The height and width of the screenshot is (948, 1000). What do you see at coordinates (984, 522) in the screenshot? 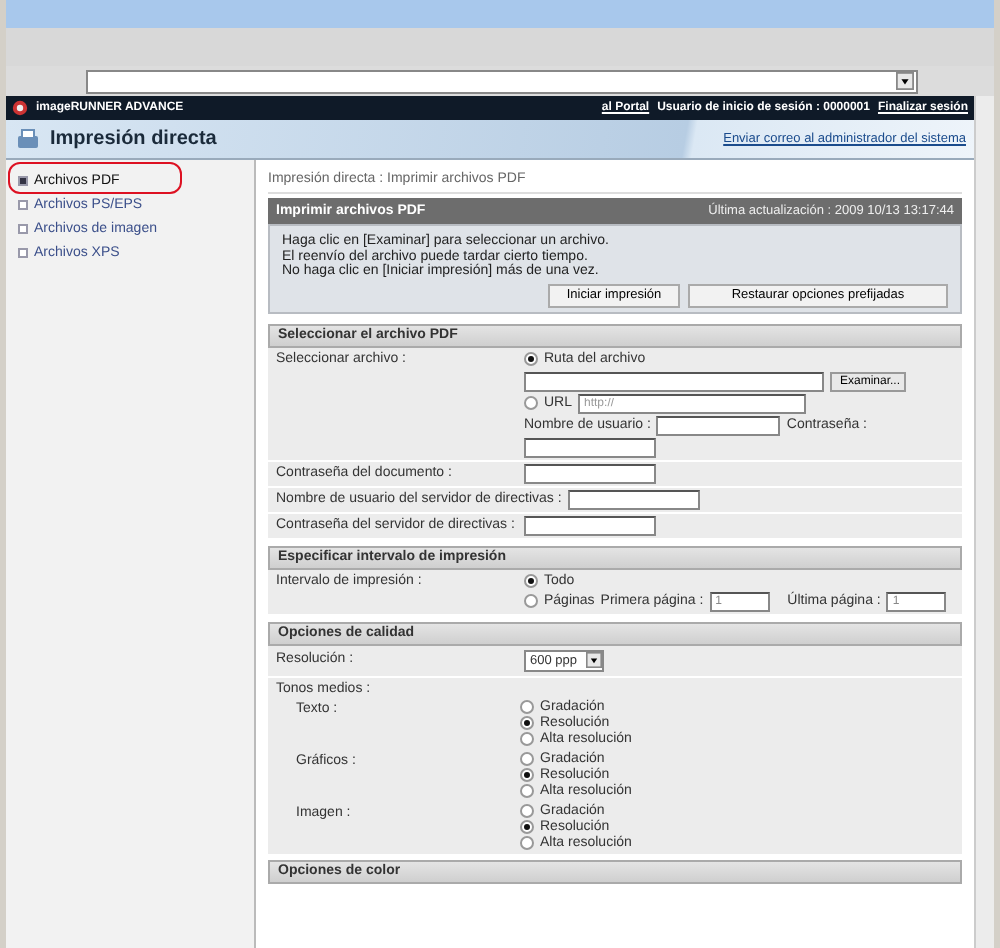
I see `scrollbar` at bounding box center [984, 522].